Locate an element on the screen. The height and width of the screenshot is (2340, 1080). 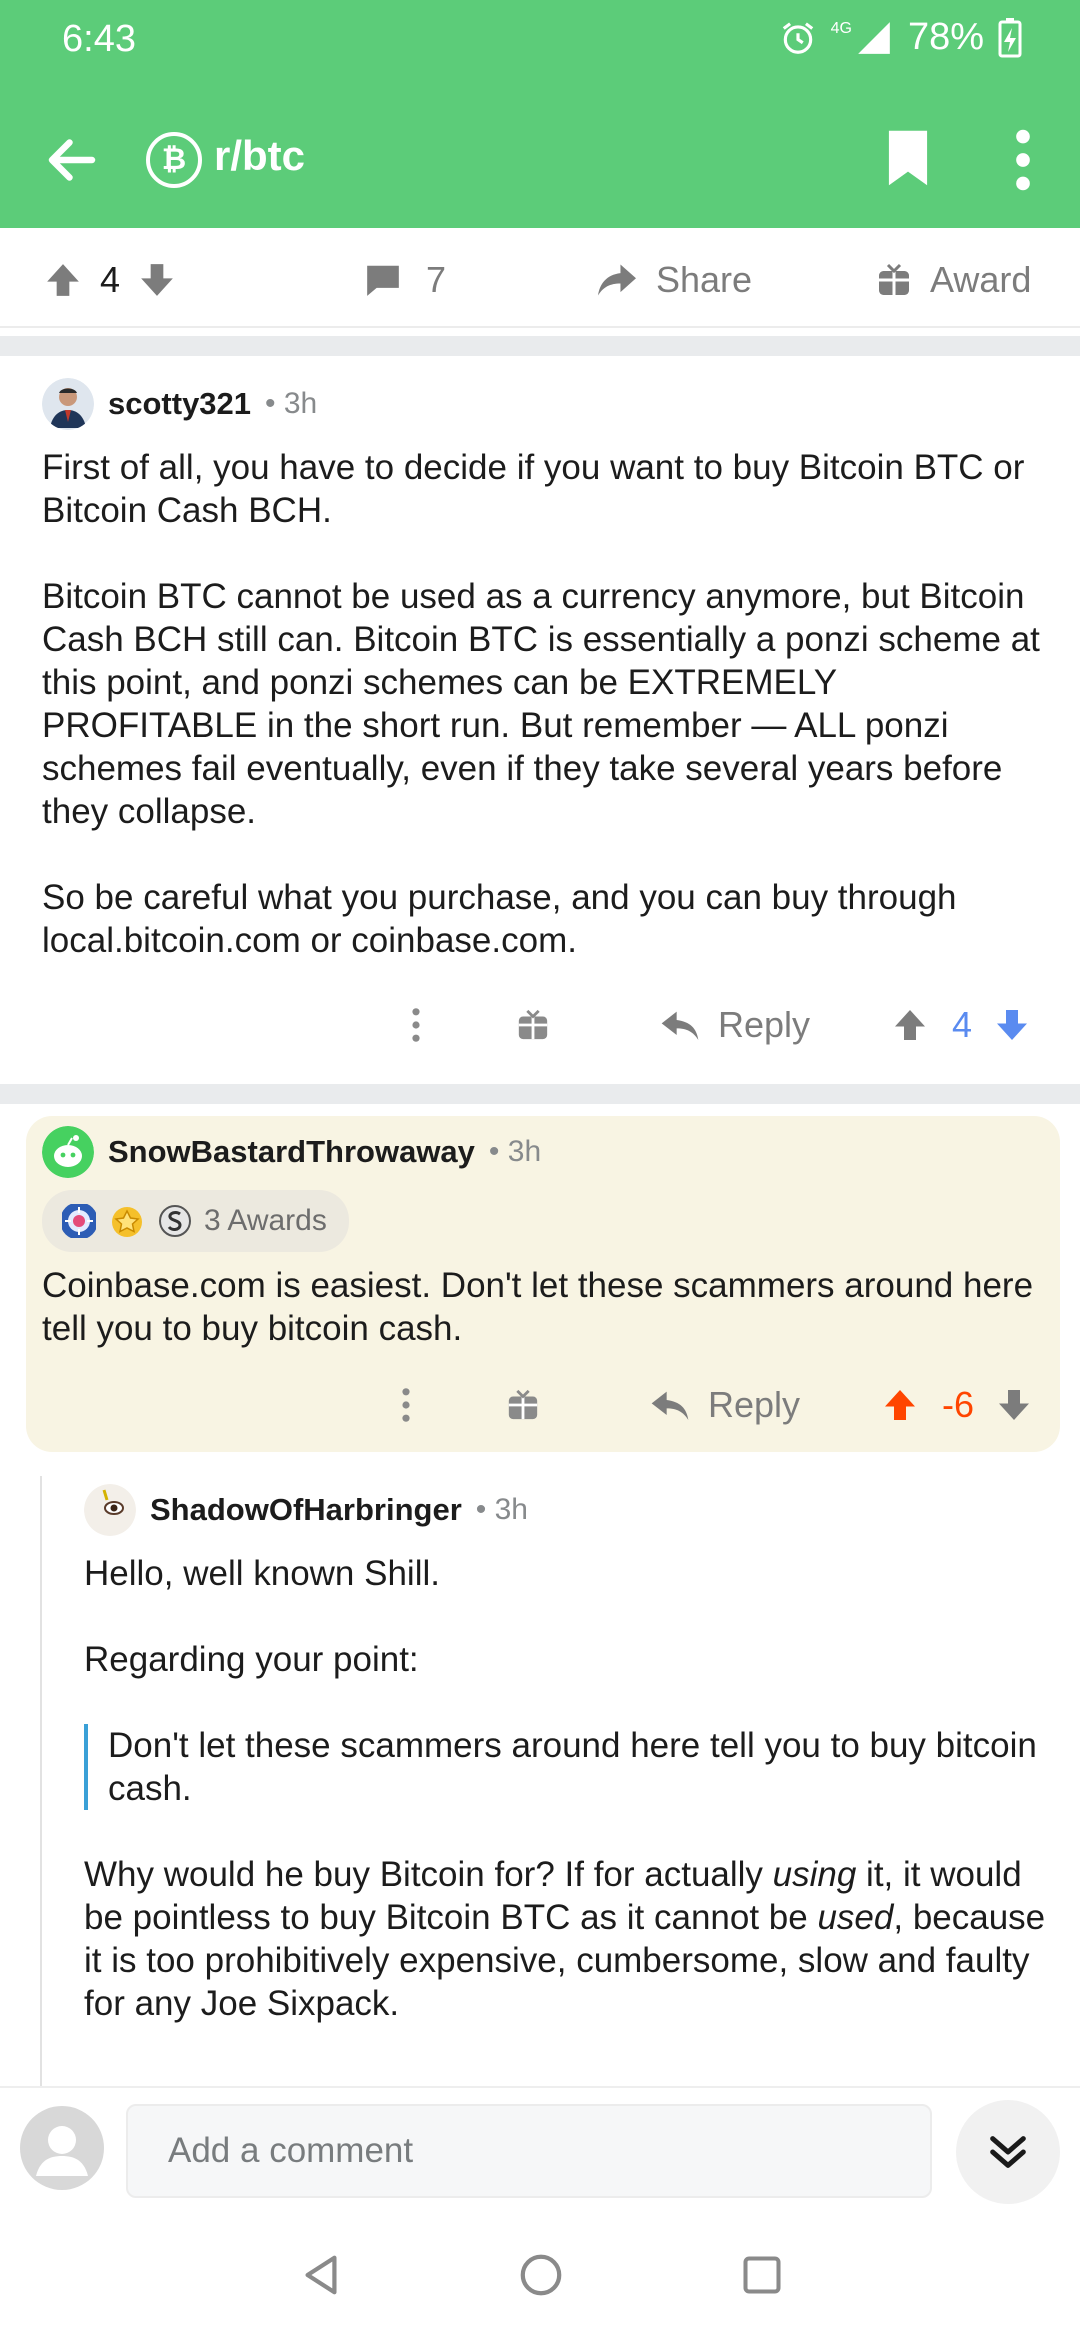
gold-award-icon is located at coordinates (127, 1222).